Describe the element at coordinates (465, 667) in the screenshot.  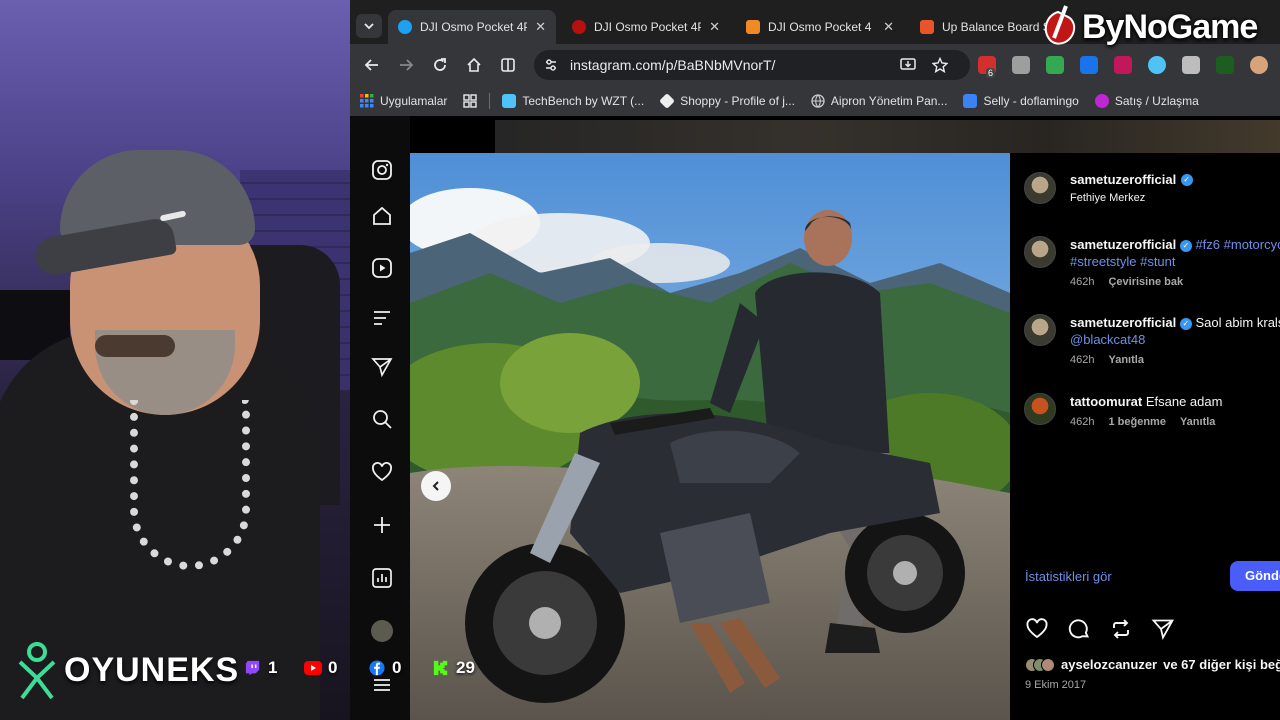
I see `kick-count: 29` at that location.